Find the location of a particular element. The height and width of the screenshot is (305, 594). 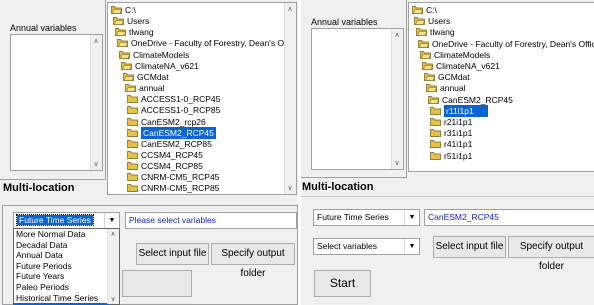

dropdown-option: Future Years is located at coordinates (61, 276).